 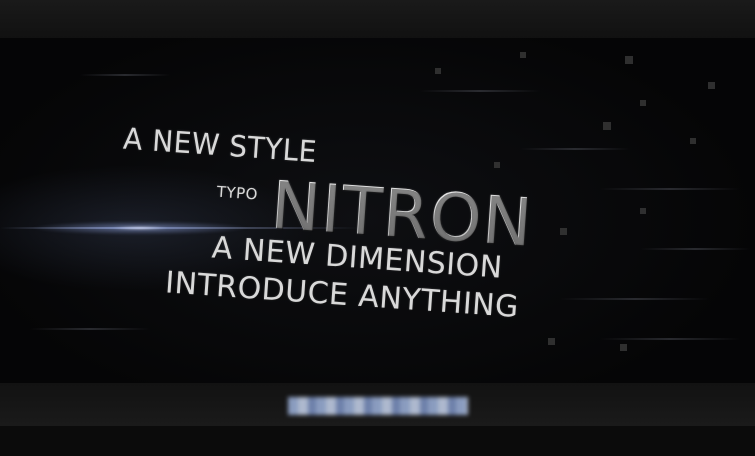 I want to click on blurred-caption, so click(x=378, y=406).